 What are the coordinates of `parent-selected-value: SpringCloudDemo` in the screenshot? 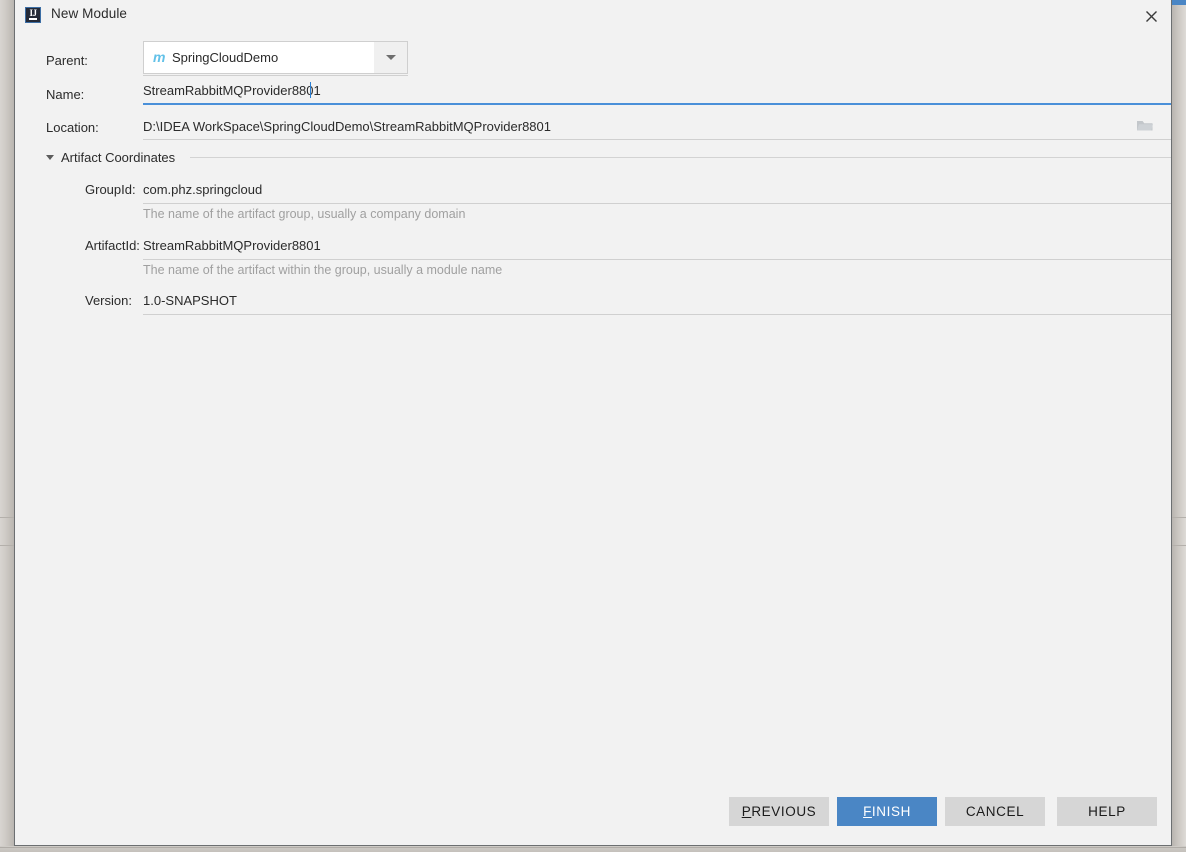 It's located at (225, 57).